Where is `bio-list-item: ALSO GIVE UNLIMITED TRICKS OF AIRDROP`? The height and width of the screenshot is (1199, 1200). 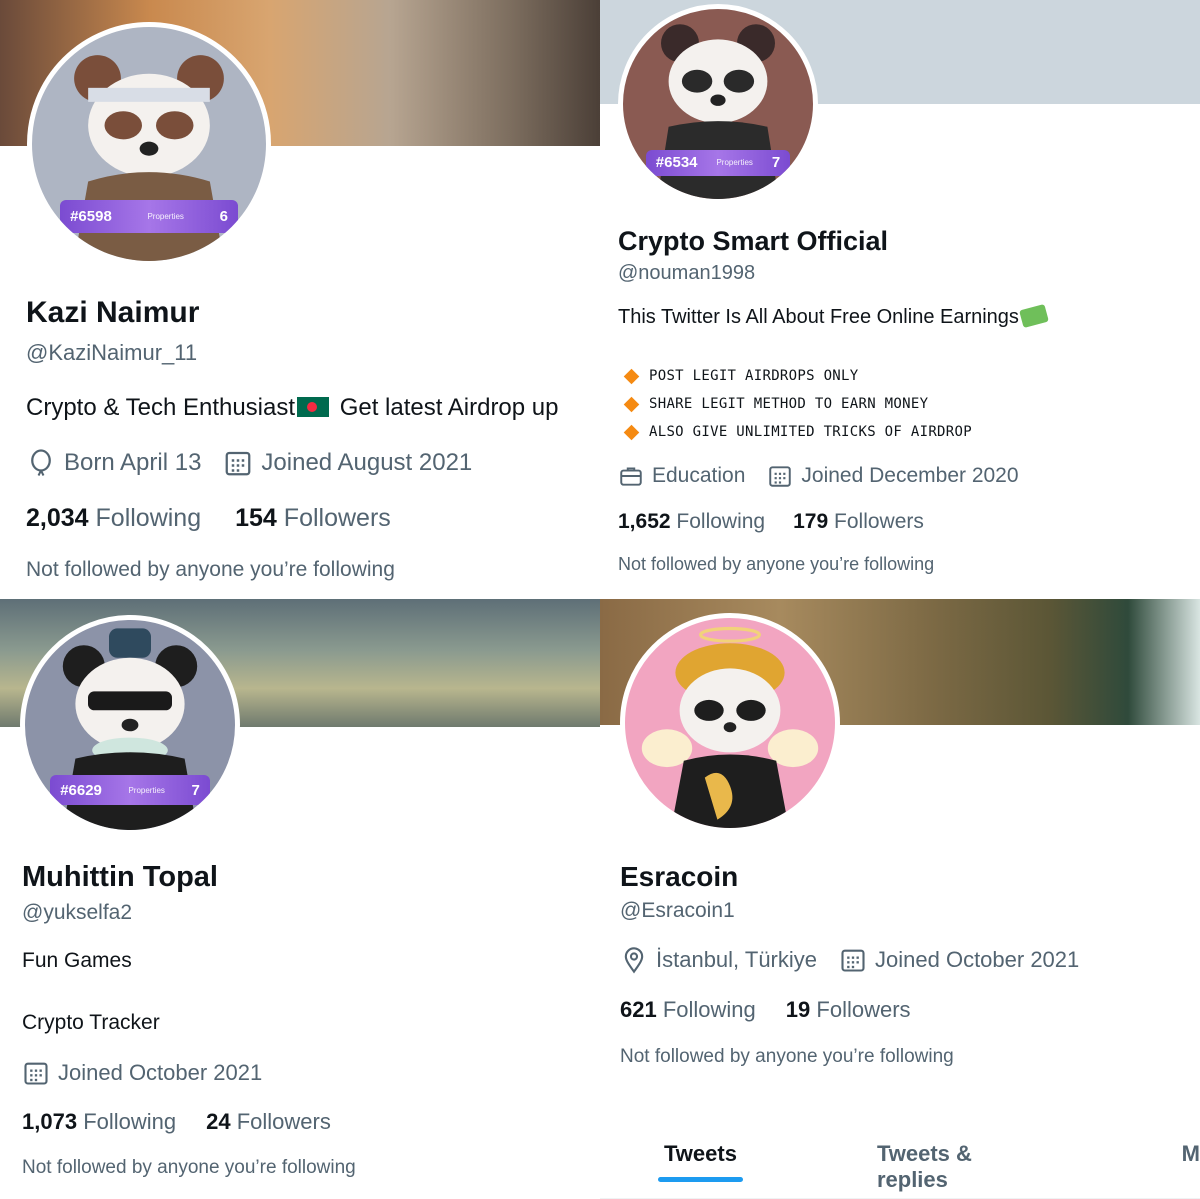 bio-list-item: ALSO GIVE UNLIMITED TRICKS OF AIRDROP is located at coordinates (795, 432).